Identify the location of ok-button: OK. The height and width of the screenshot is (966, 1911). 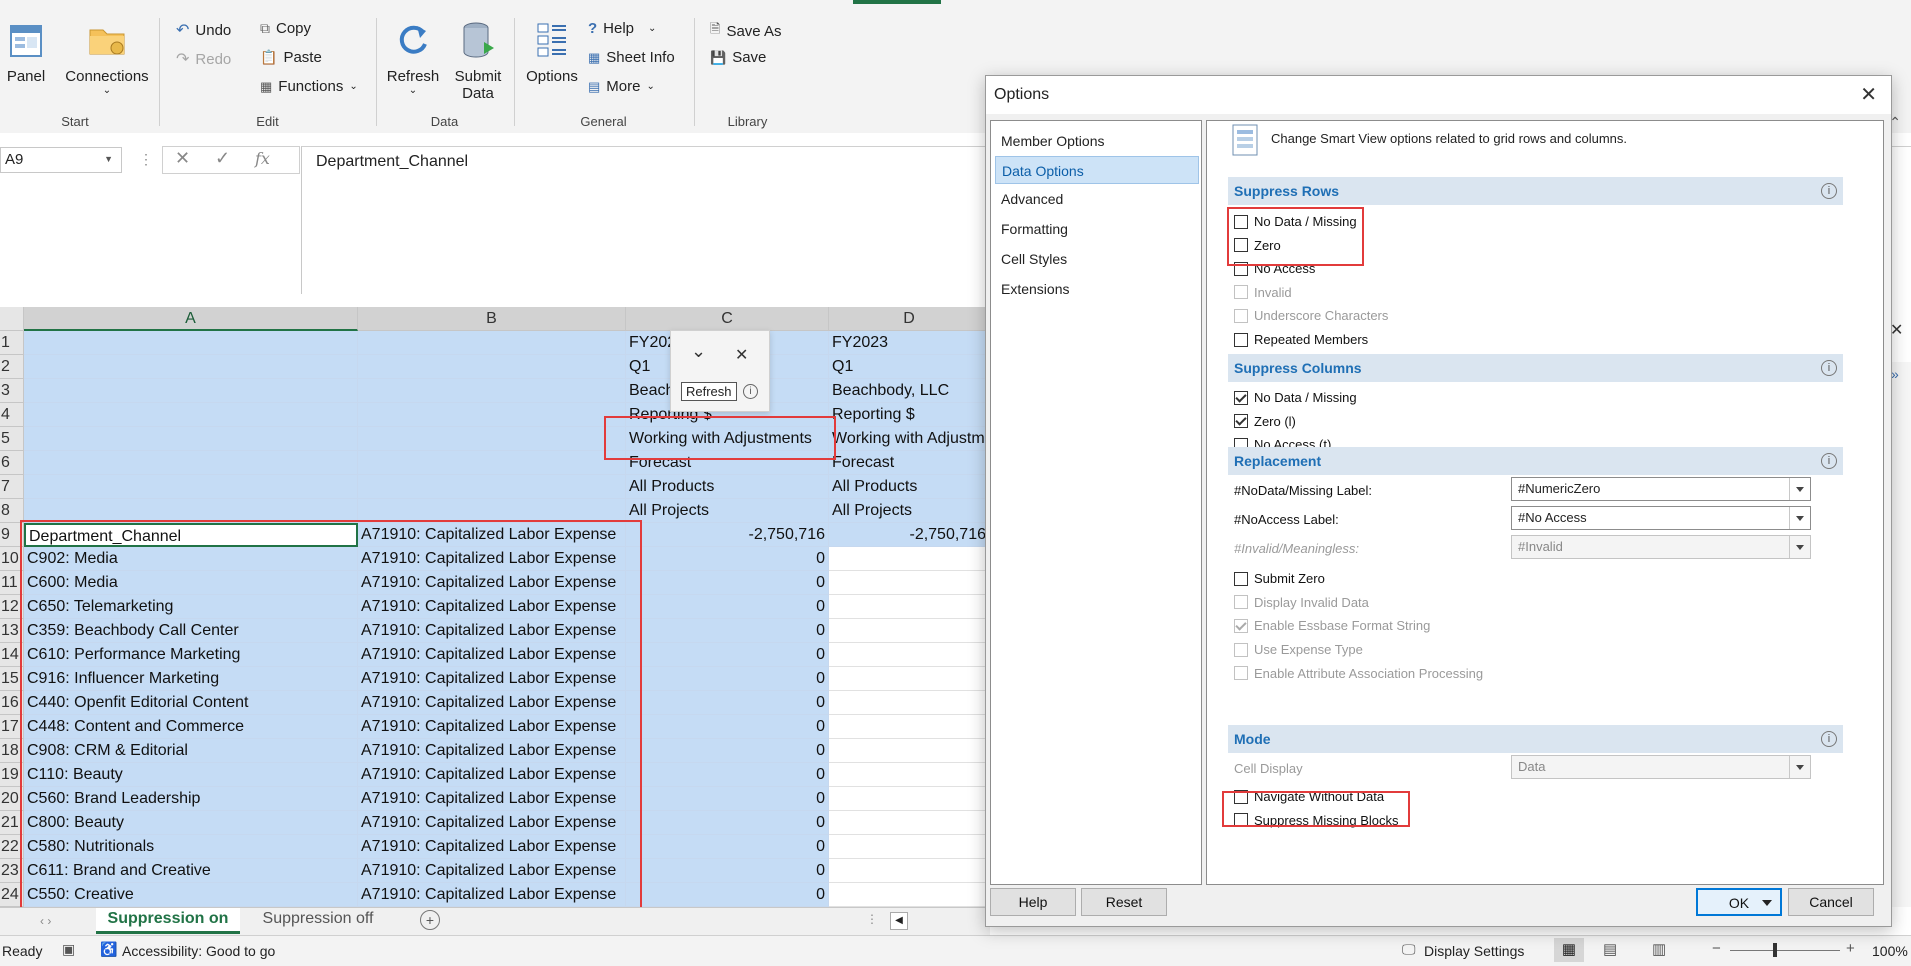
(1739, 902).